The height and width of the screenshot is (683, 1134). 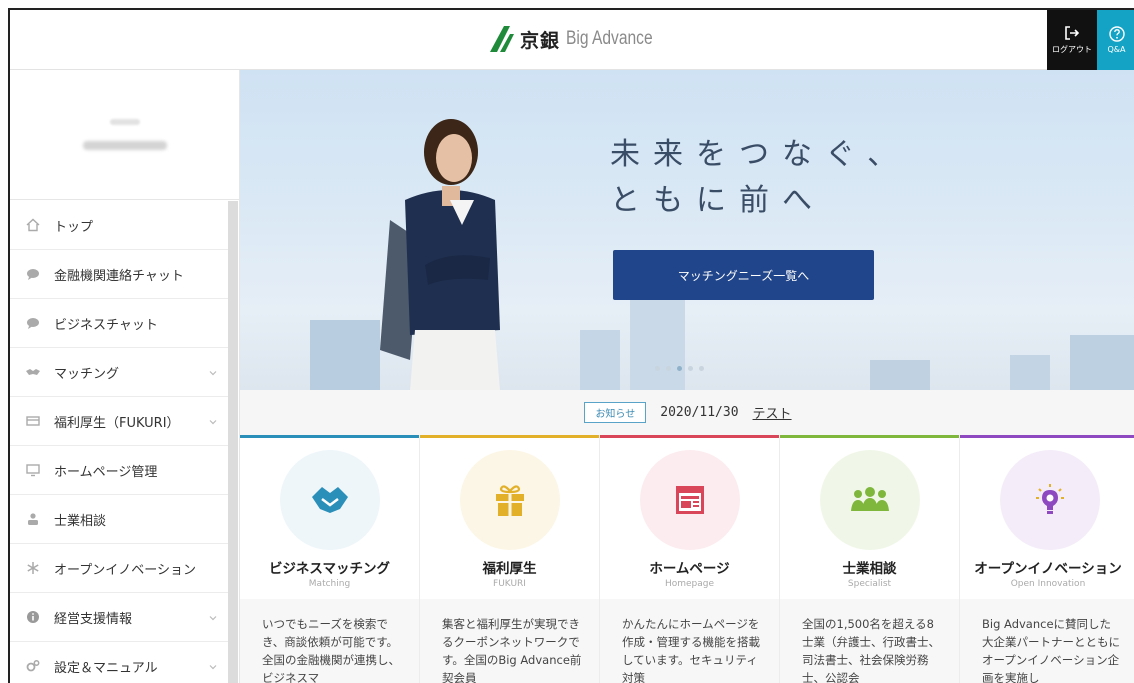 What do you see at coordinates (119, 519) in the screenshot?
I see `sidebar-item-specialist: 士業相談` at bounding box center [119, 519].